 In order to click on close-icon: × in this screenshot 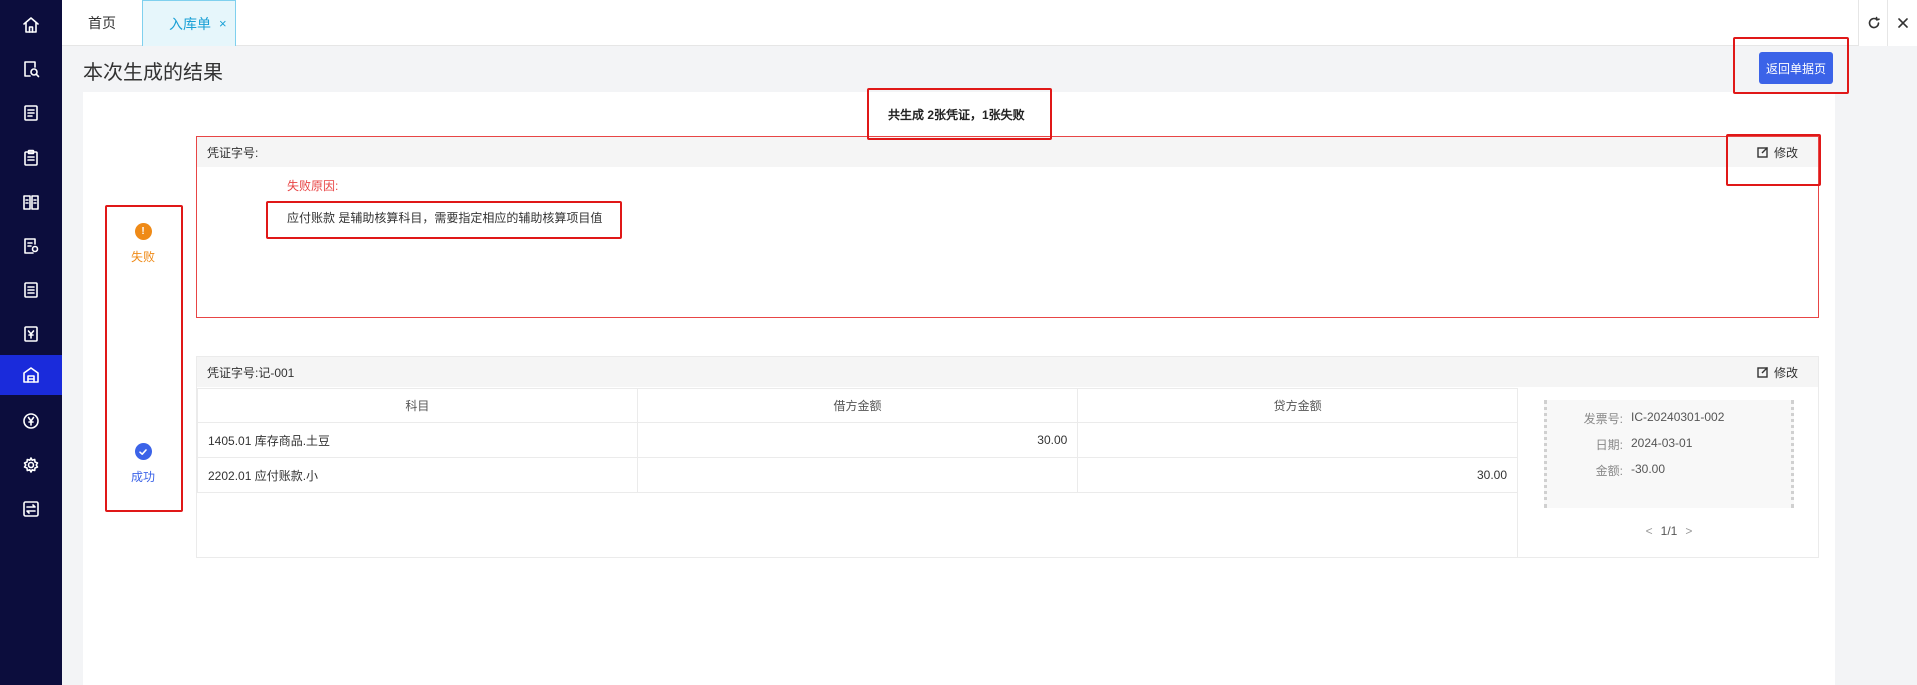, I will do `click(223, 23)`.